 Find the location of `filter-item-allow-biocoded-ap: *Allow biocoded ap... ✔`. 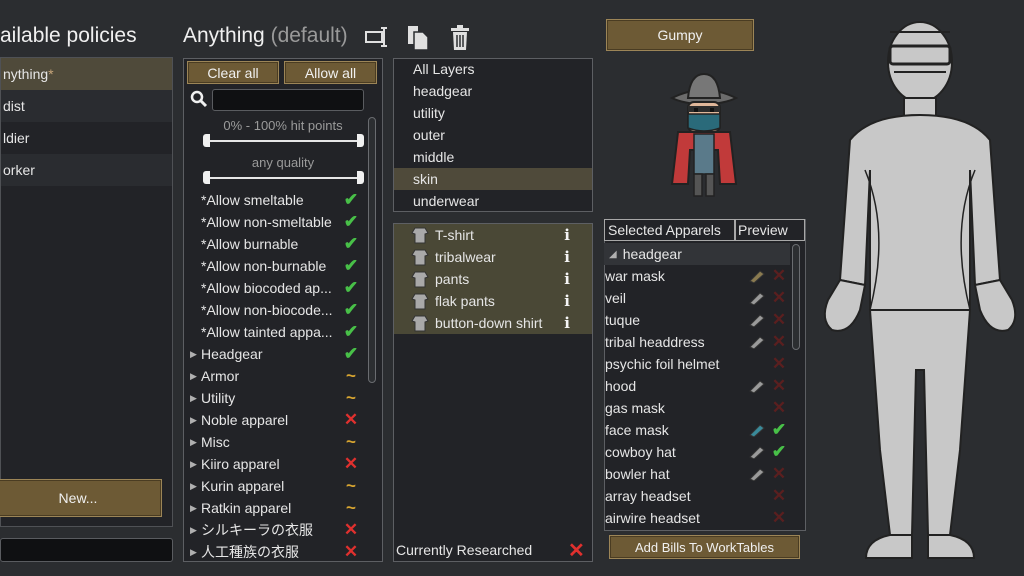

filter-item-allow-biocoded-ap: *Allow biocoded ap... ✔ is located at coordinates (275, 288).